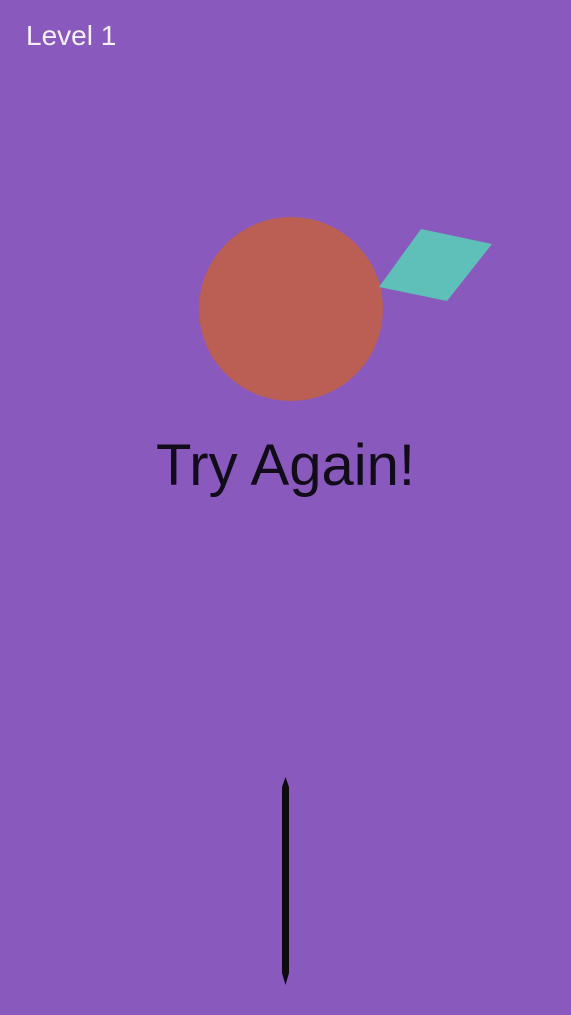  I want to click on needle-shape, so click(285, 881).